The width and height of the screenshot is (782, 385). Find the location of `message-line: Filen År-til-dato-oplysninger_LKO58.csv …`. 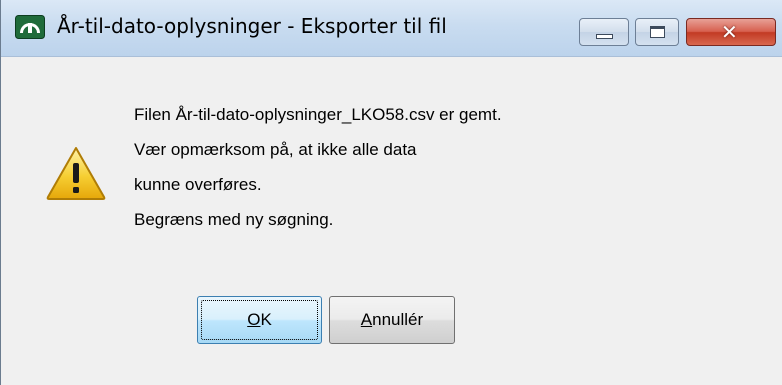

message-line: Filen År-til-dato-oplysninger_LKO58.csv … is located at coordinates (318, 114).